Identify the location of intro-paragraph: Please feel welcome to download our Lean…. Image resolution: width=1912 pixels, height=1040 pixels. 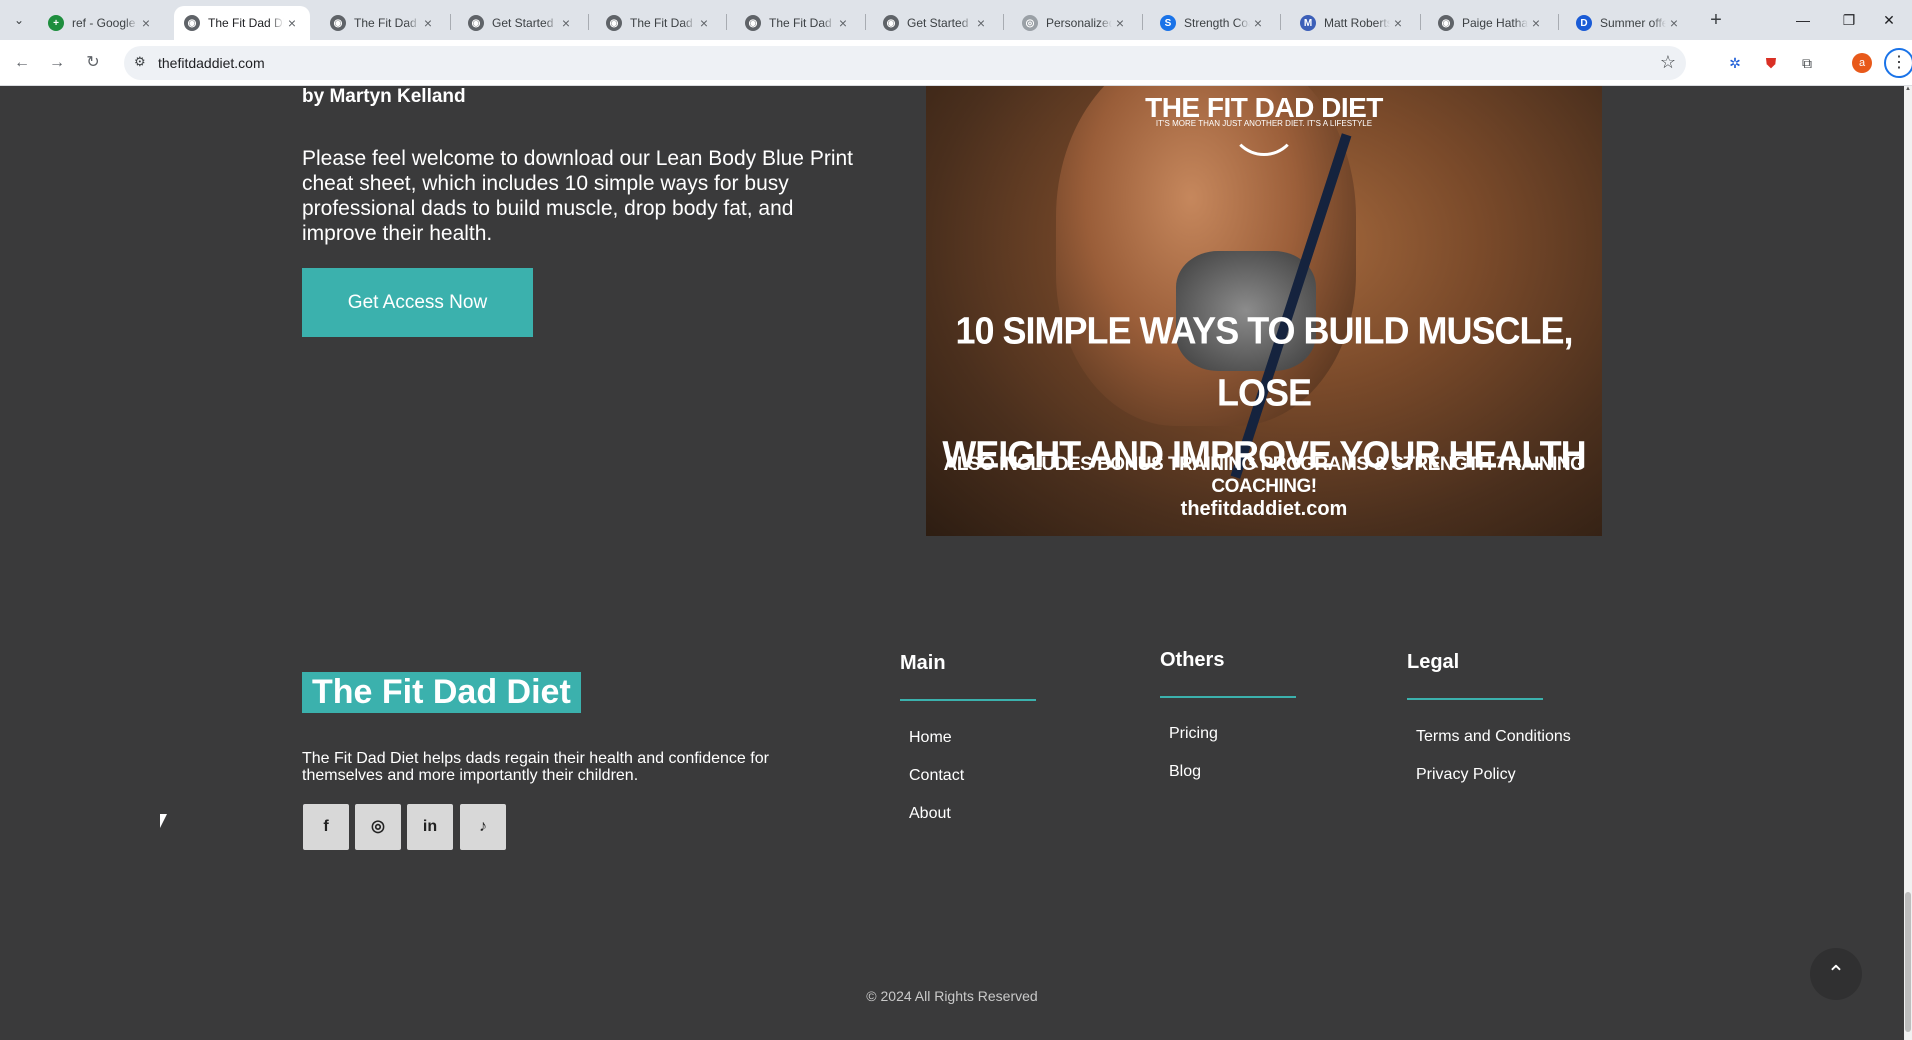
(578, 196).